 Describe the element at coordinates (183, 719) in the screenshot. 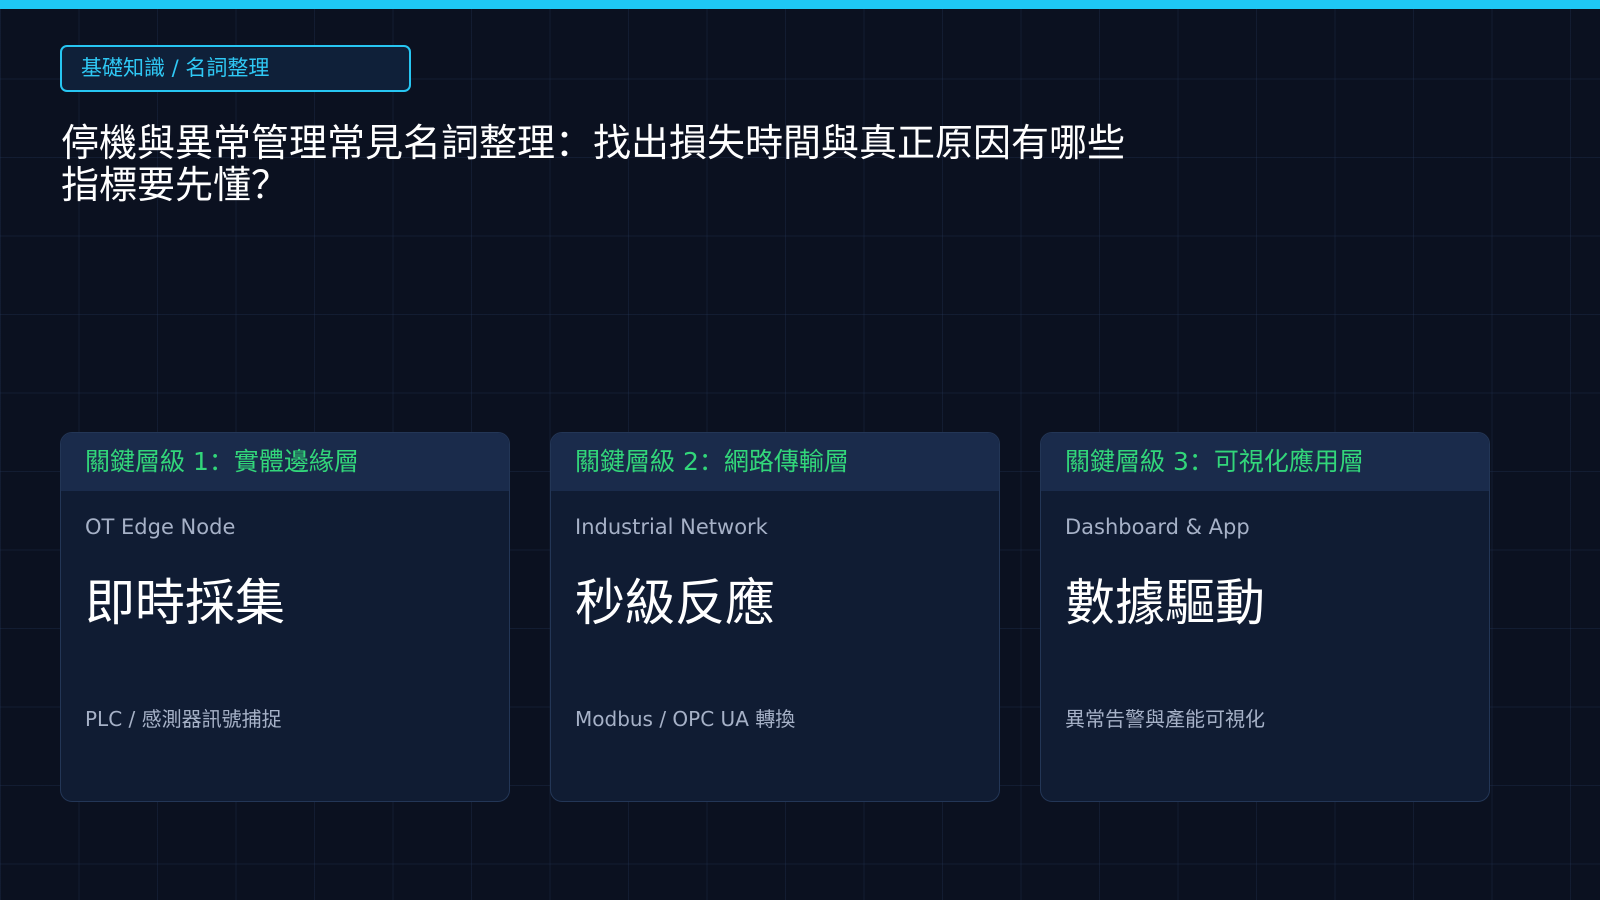

I see `card-description: PLC / 感測器訊號捕捉` at that location.